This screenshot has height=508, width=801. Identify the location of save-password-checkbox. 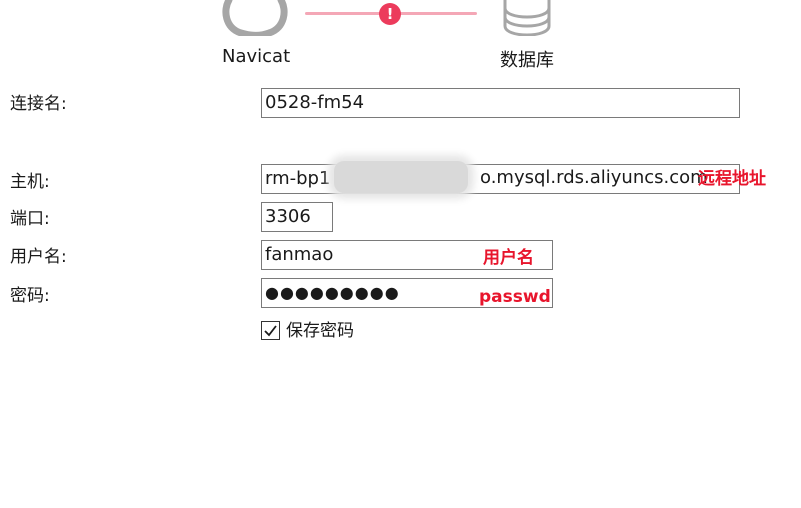
(270, 330).